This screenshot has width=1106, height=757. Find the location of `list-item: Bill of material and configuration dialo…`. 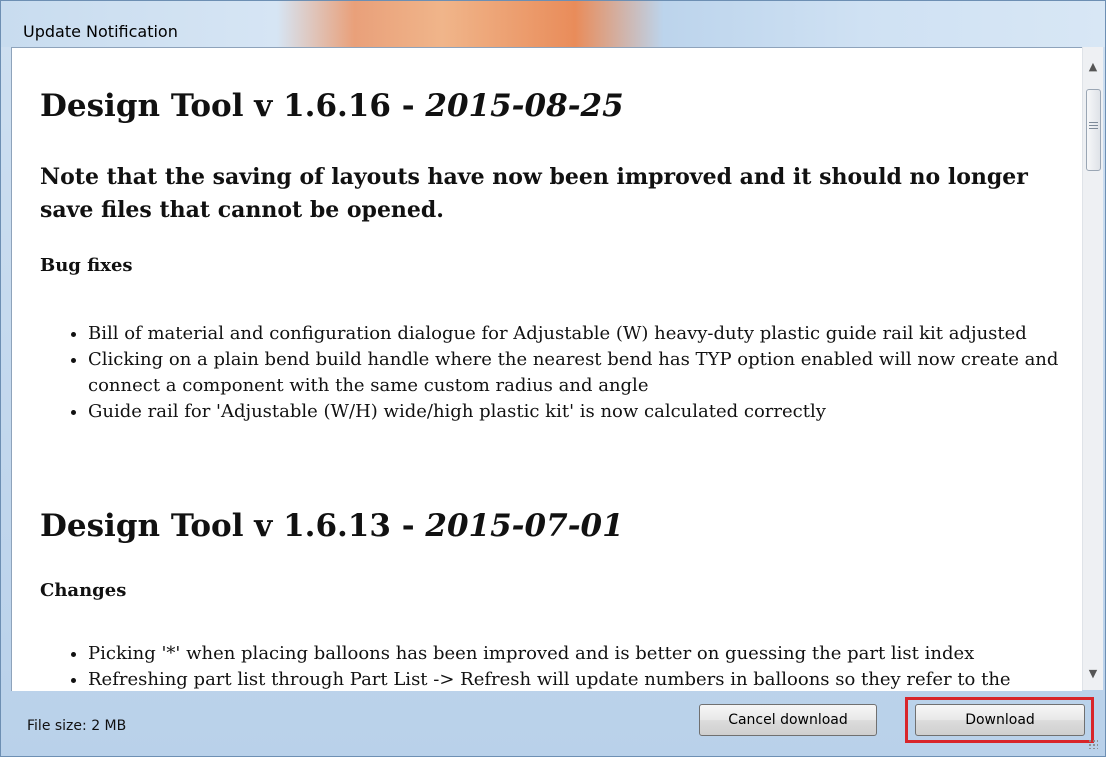

list-item: Bill of material and configuration dialo… is located at coordinates (585, 334).